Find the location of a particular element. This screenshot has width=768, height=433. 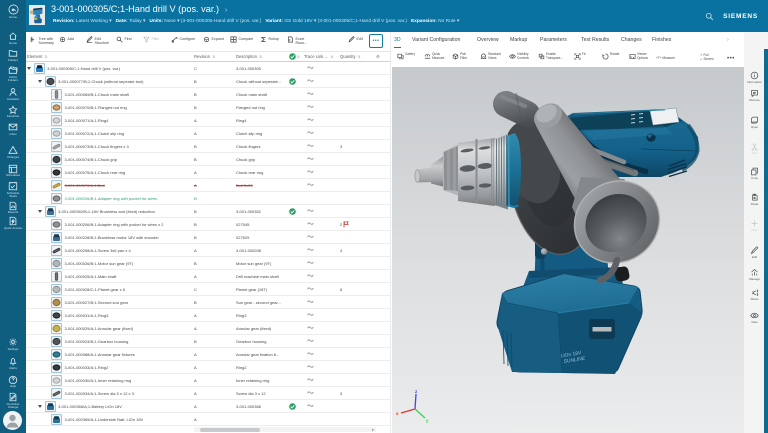

svg-text: y is located at coordinates (427, 420).